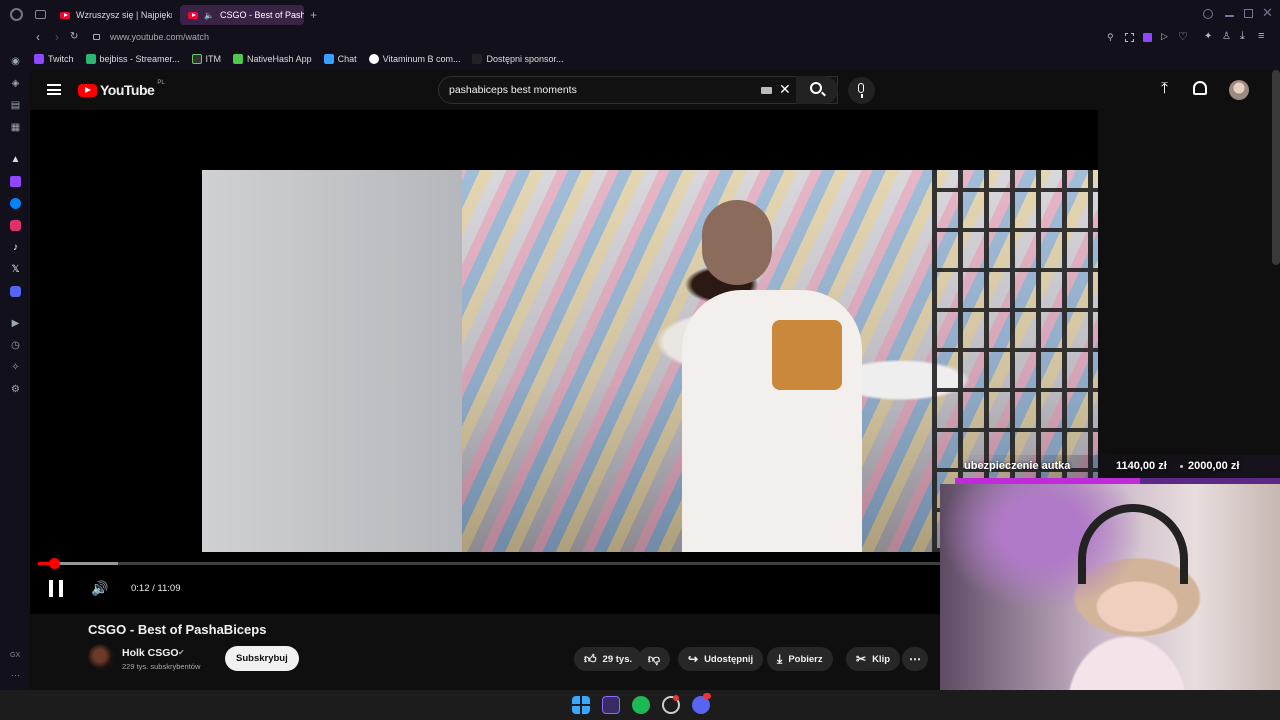  I want to click on profile-icon: ♙, so click(1226, 36).